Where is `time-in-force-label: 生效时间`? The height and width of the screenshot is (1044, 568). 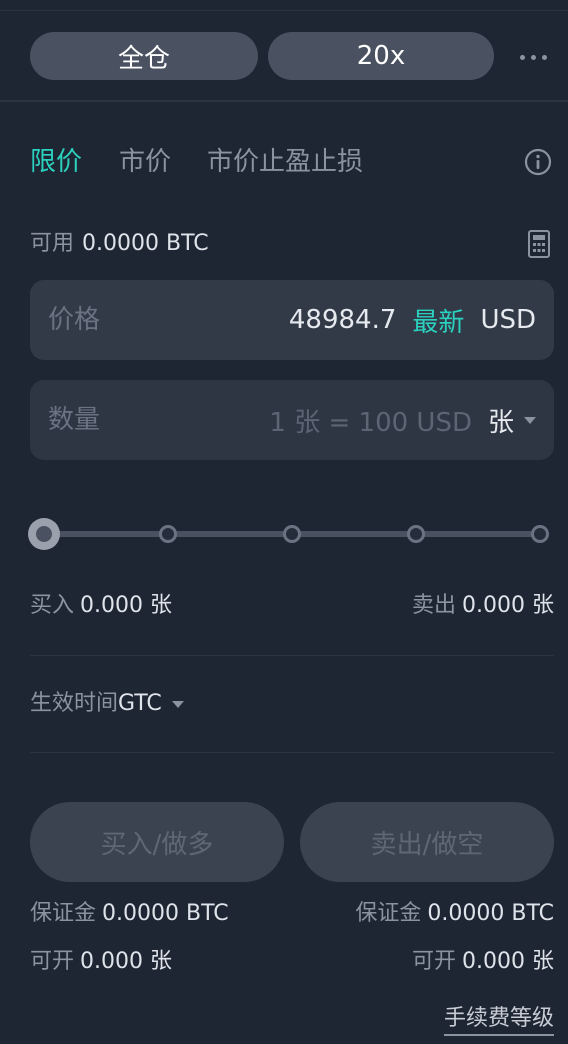
time-in-force-label: 生效时间 is located at coordinates (74, 703).